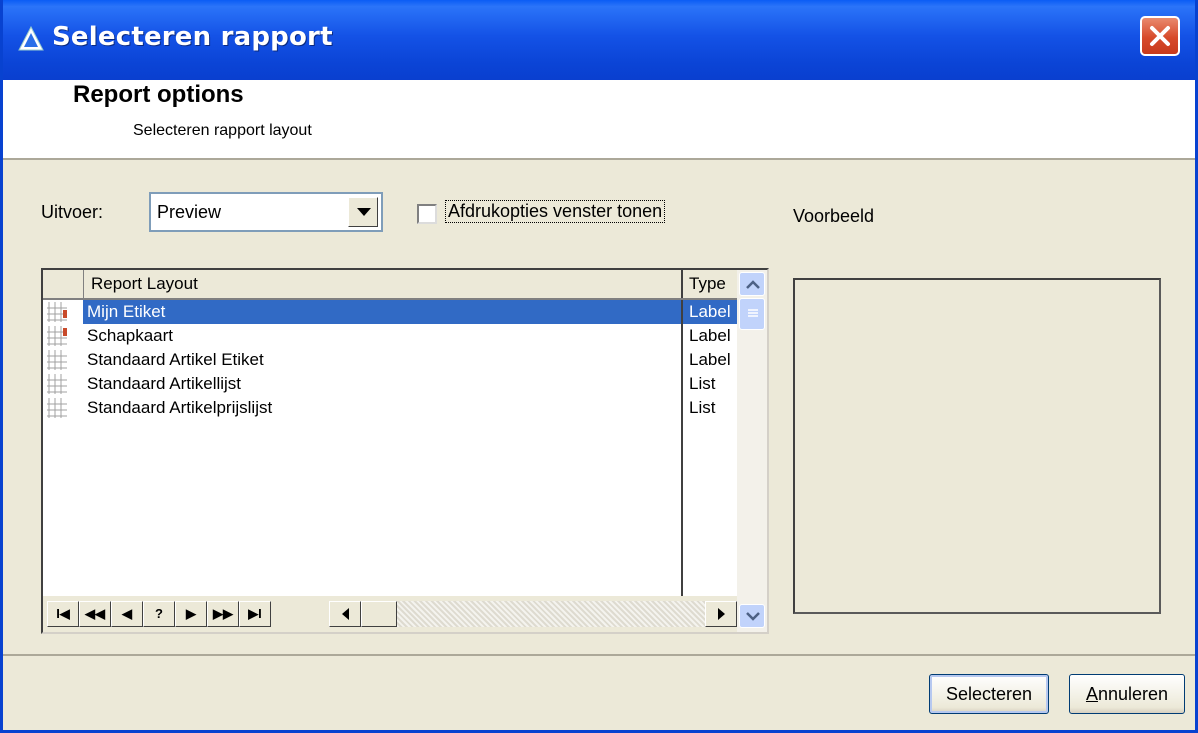  I want to click on preview-box, so click(977, 446).